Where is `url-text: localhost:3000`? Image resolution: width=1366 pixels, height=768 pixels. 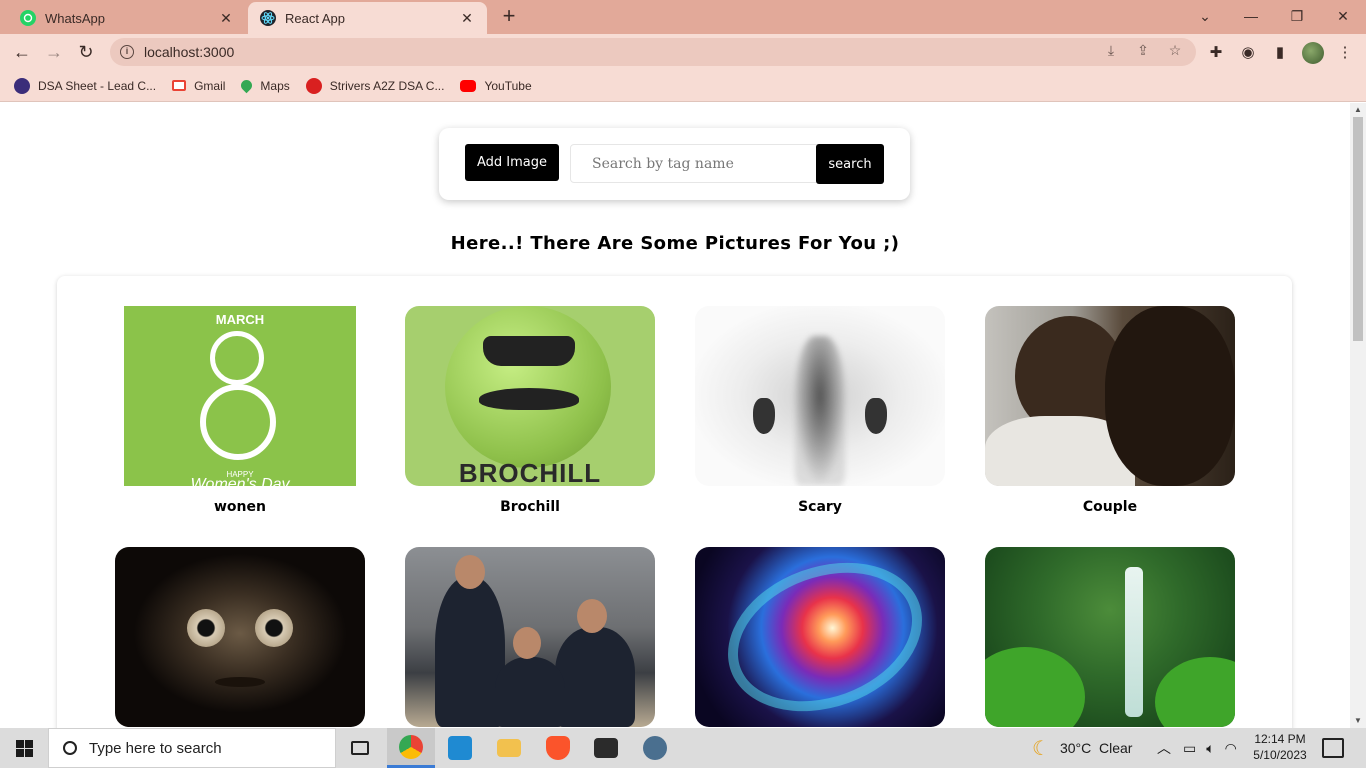
url-text: localhost:3000 is located at coordinates (189, 52).